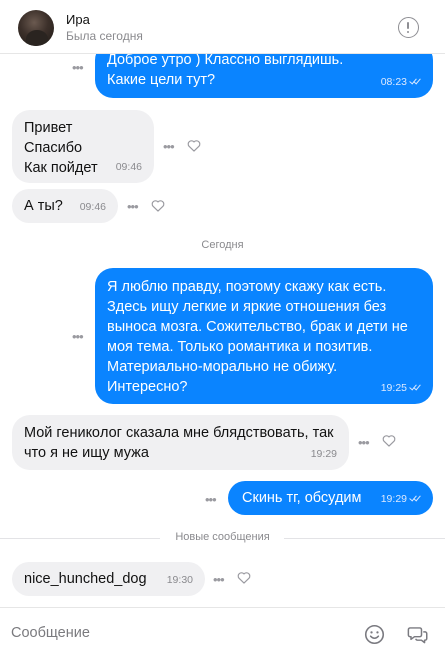 The height and width of the screenshot is (657, 445). What do you see at coordinates (78, 19) in the screenshot?
I see `contact-name: Ира` at bounding box center [78, 19].